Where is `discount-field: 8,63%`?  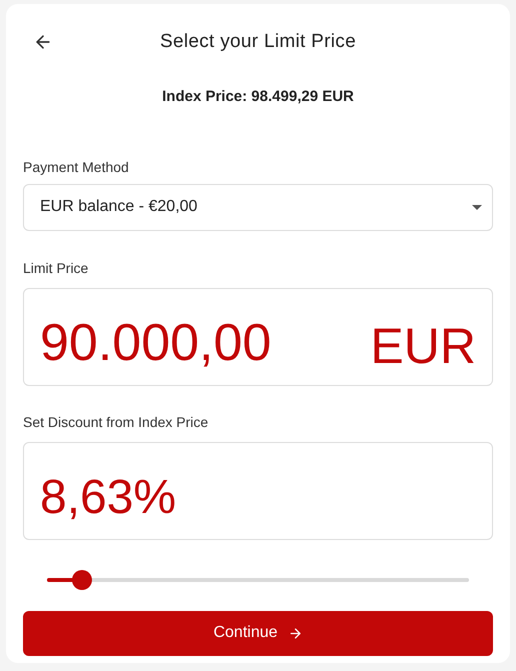
discount-field: 8,63% is located at coordinates (258, 491).